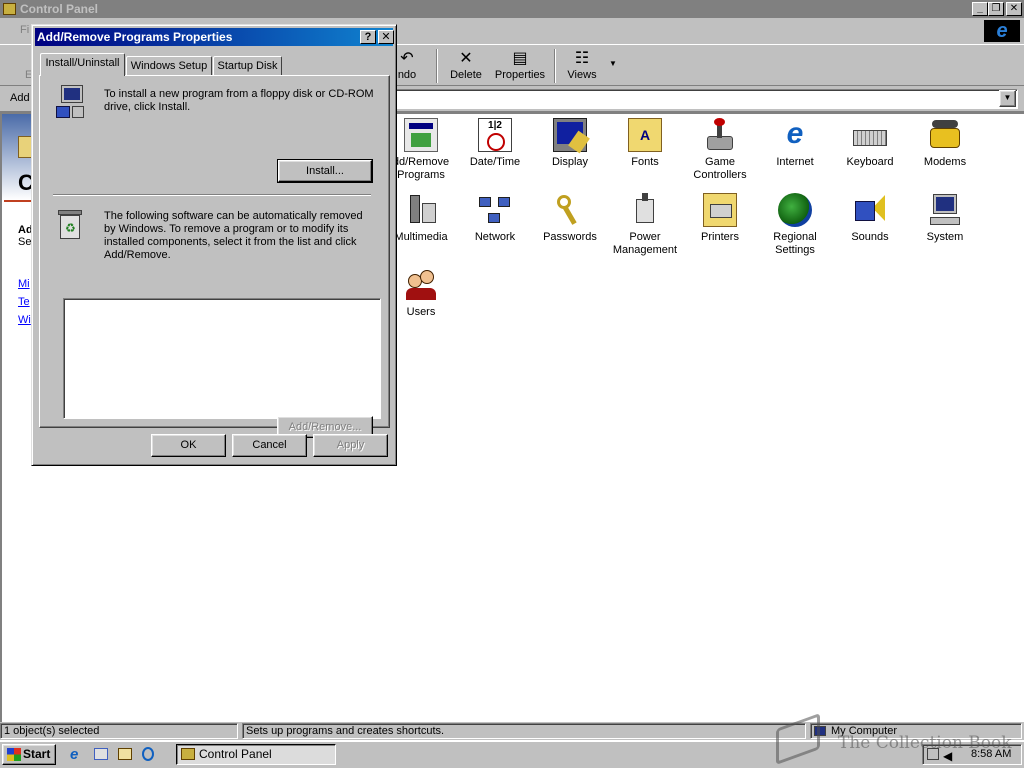  Describe the element at coordinates (495, 135) in the screenshot. I see `date-time-icon: 1|2` at that location.